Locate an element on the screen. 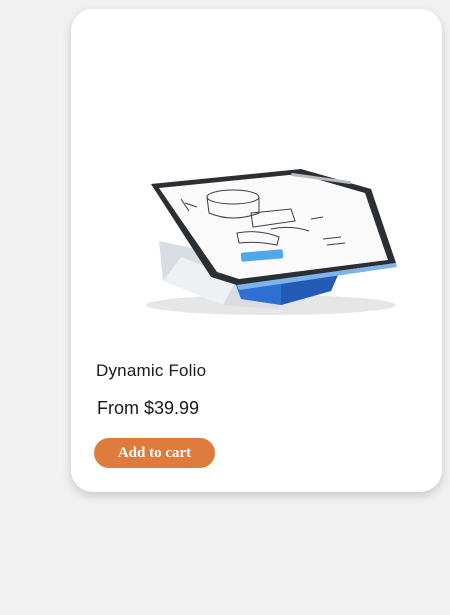 The image size is (450, 615). product-title: Dynamic Folio is located at coordinates (151, 371).